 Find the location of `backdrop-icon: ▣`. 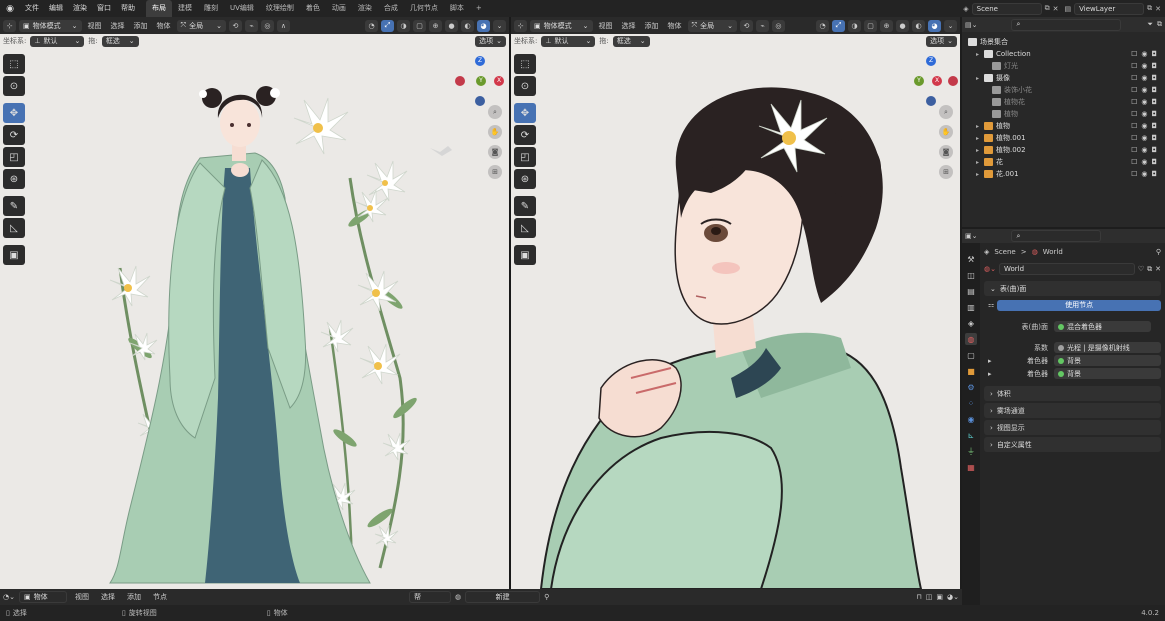

backdrop-icon: ▣ is located at coordinates (939, 597).